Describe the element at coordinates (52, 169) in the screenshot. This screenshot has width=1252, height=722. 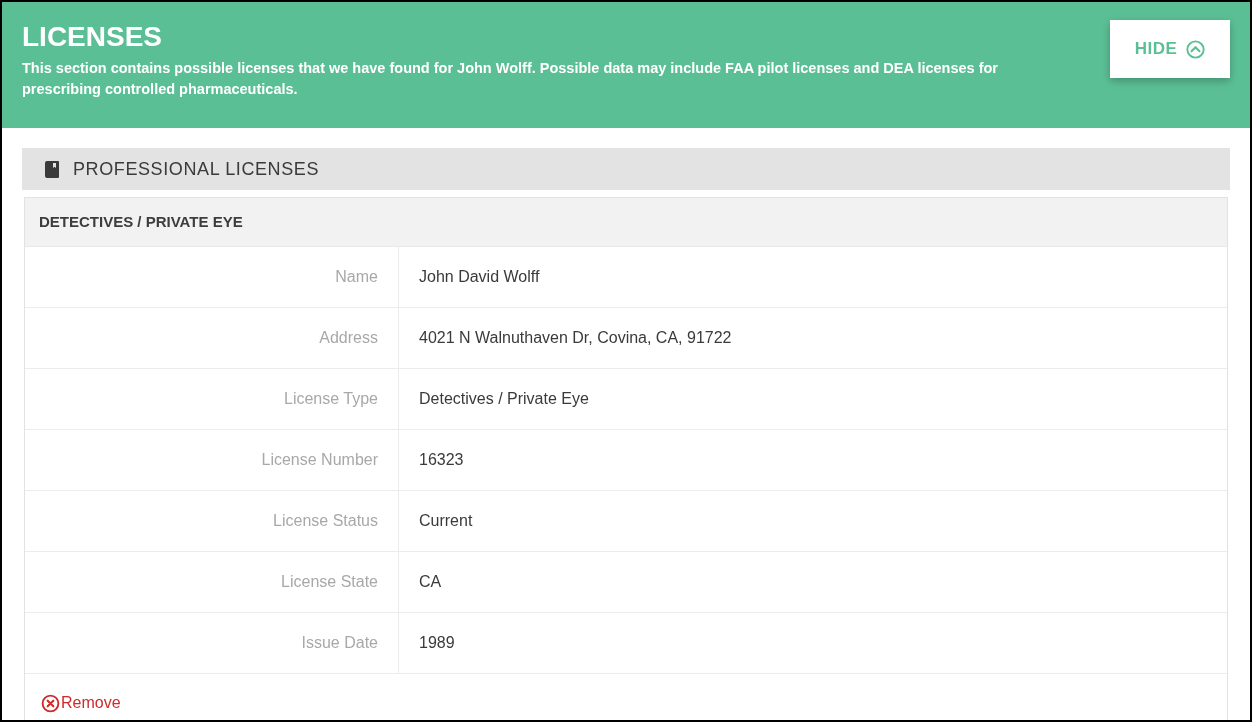
I see `book-icon` at that location.